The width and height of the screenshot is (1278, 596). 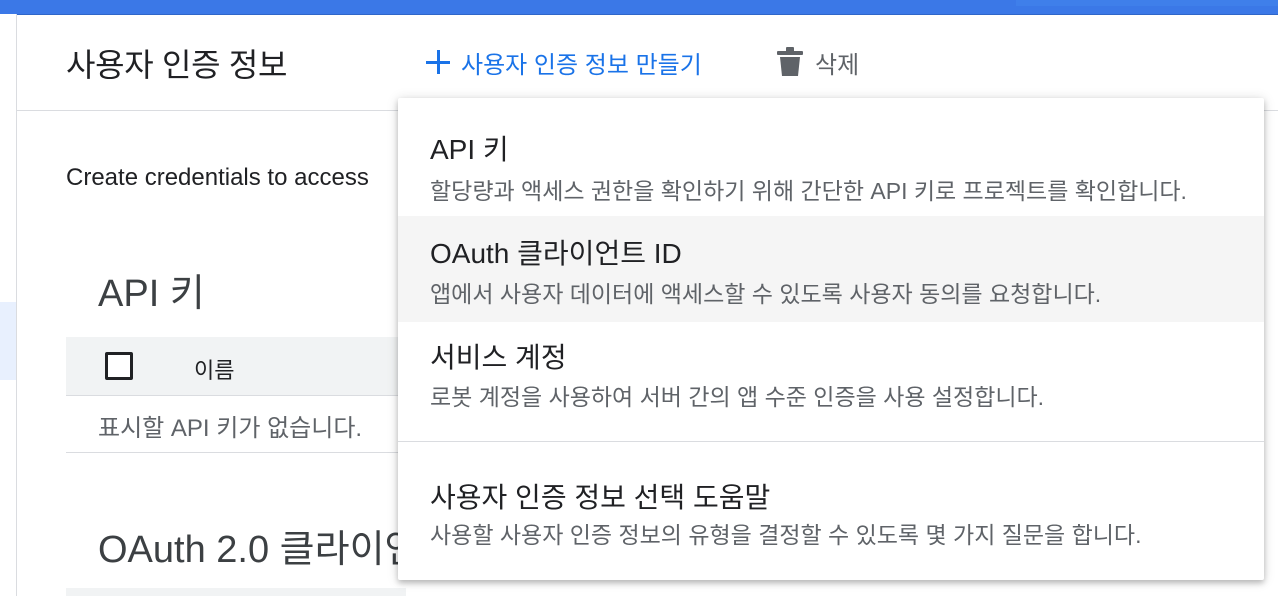 What do you see at coordinates (498, 357) in the screenshot?
I see `menu-item-title: 서비스 계정` at bounding box center [498, 357].